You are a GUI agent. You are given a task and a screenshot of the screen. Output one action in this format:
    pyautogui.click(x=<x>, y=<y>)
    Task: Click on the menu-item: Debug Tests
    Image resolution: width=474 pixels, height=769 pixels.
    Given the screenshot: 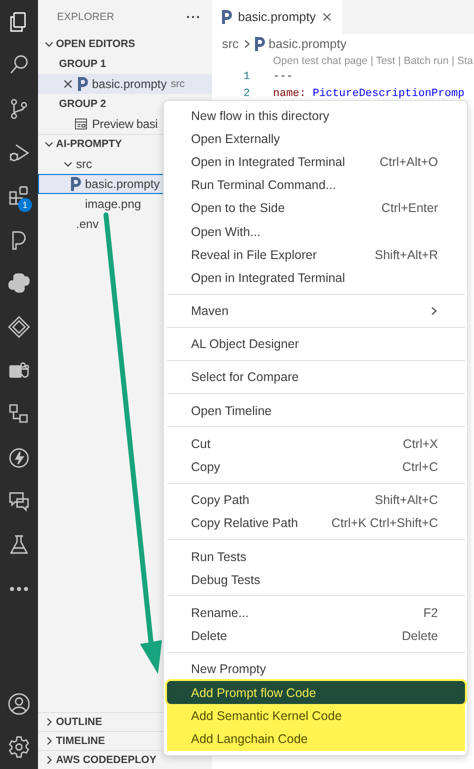 What is the action you would take?
    pyautogui.click(x=316, y=580)
    